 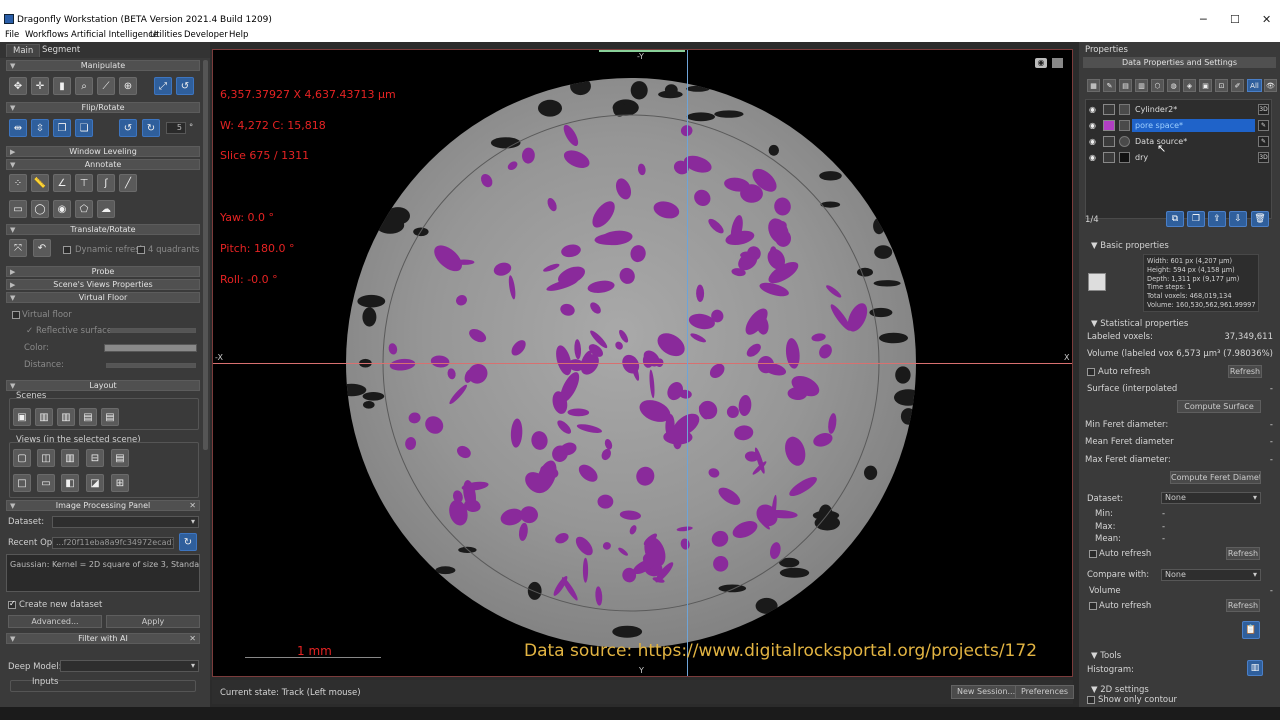 I want to click on path-icon: ʃ, so click(x=106, y=183).